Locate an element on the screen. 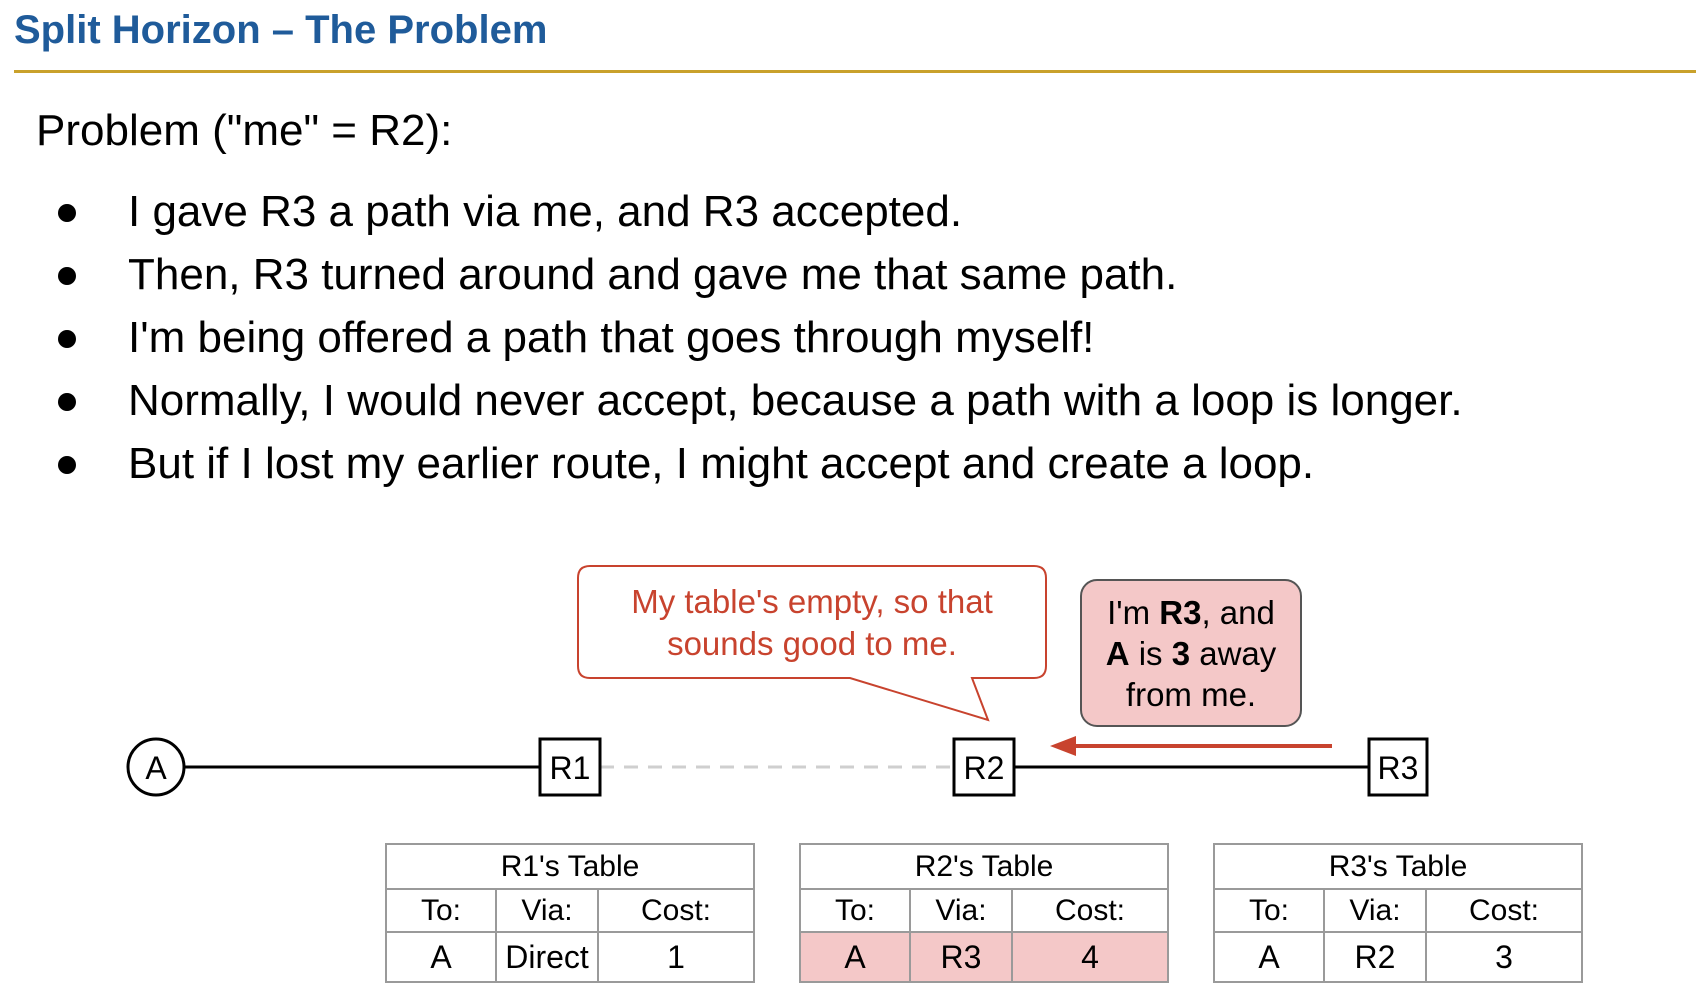  table-caption: R3's Table is located at coordinates (1398, 866).